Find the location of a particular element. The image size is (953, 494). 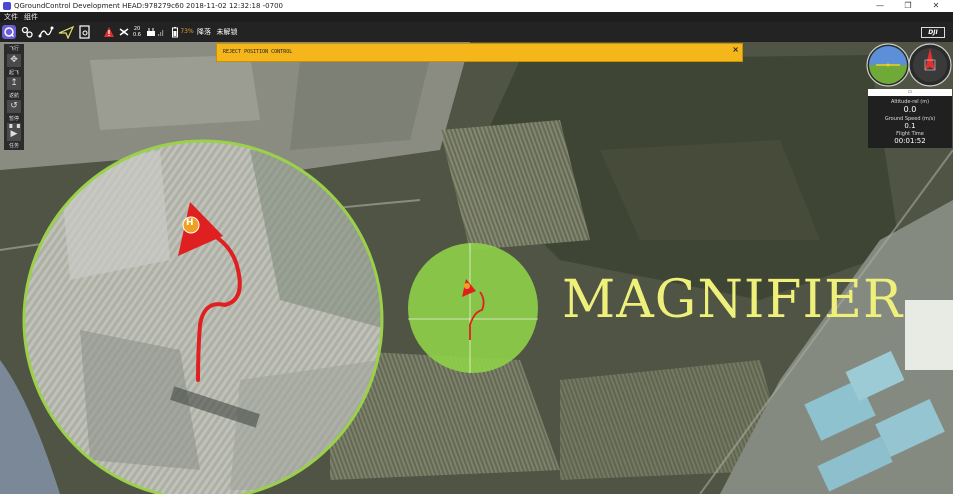

banner-message: REJECT POSITION CONTROL is located at coordinates (258, 52).